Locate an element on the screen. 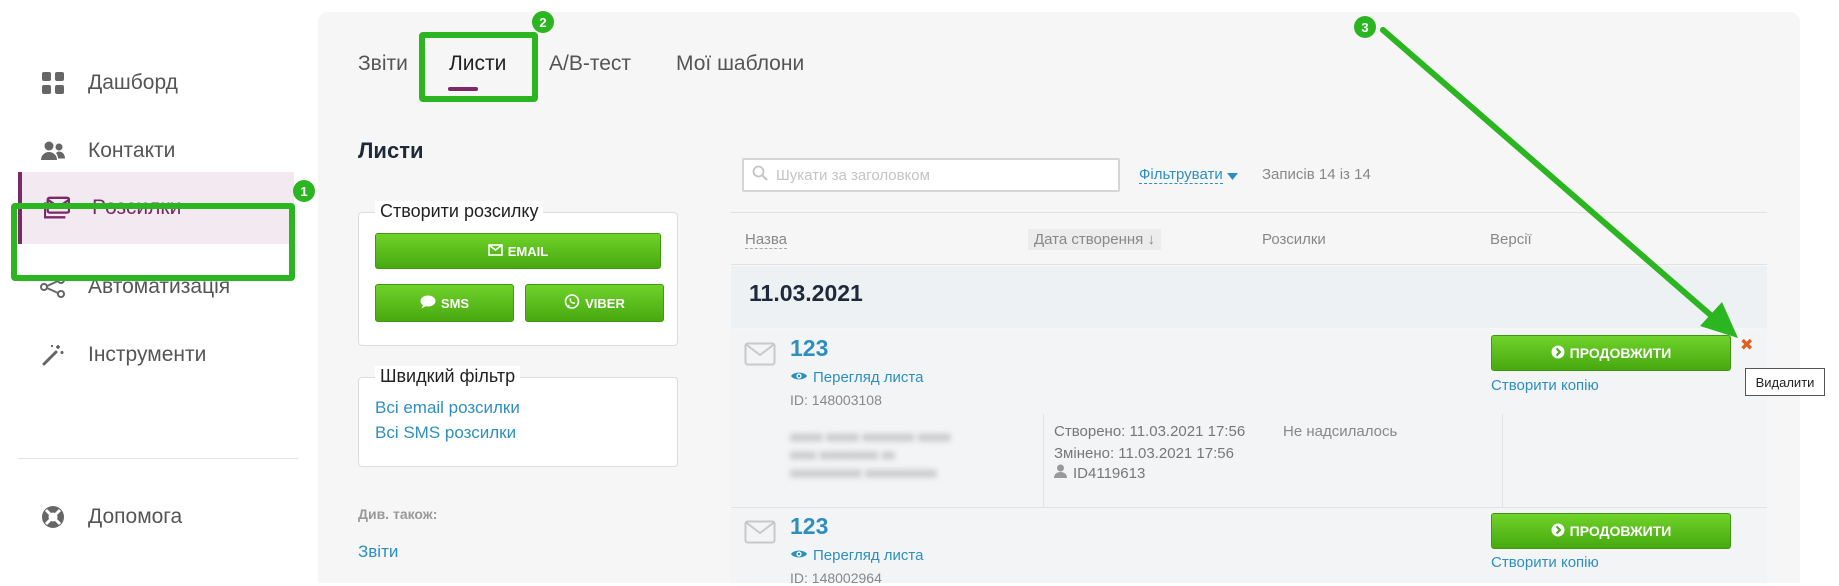 This screenshot has height=586, width=1839. sidebar-item-automation: Автоматизація is located at coordinates (156, 287).